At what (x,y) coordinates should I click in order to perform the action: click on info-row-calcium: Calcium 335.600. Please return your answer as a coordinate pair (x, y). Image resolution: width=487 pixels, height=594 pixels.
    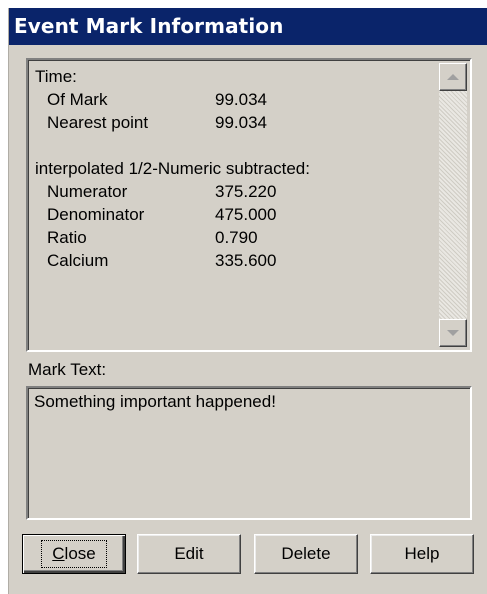
    Looking at the image, I should click on (236, 260).